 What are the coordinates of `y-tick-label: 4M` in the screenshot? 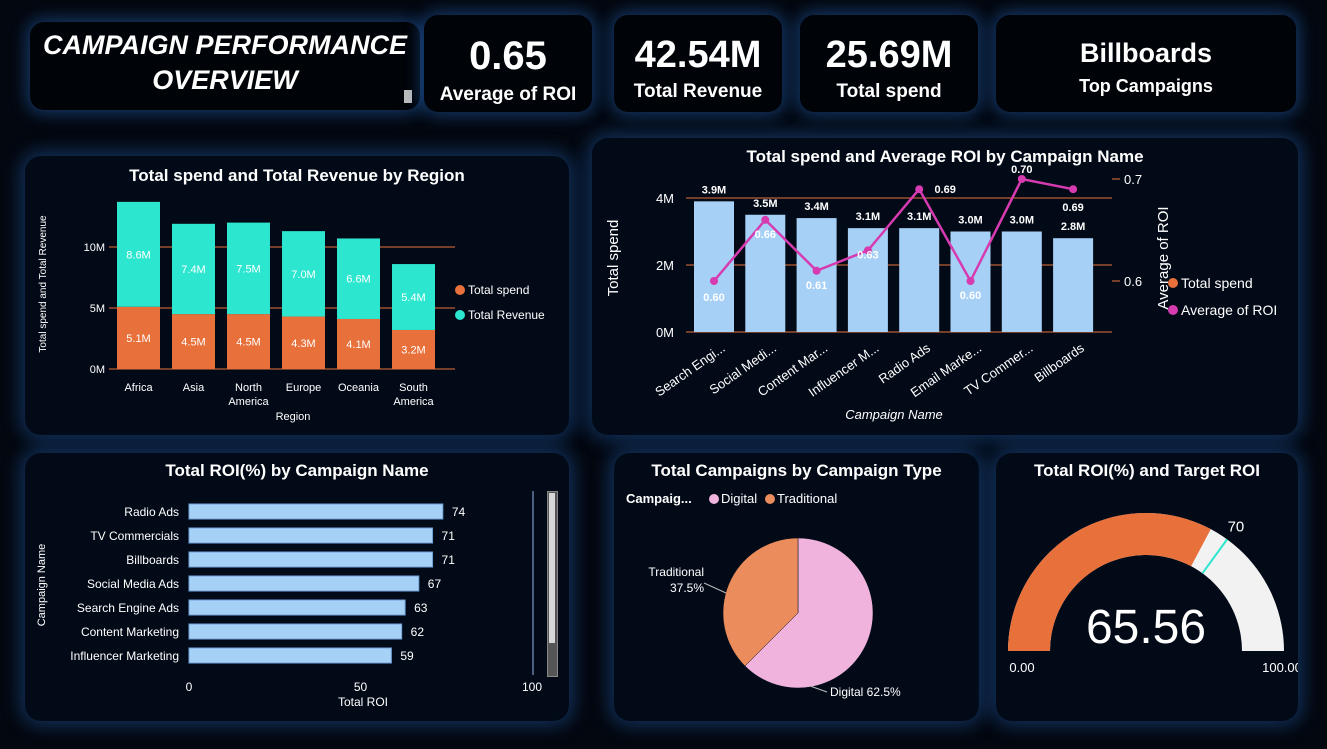 It's located at (665, 198).